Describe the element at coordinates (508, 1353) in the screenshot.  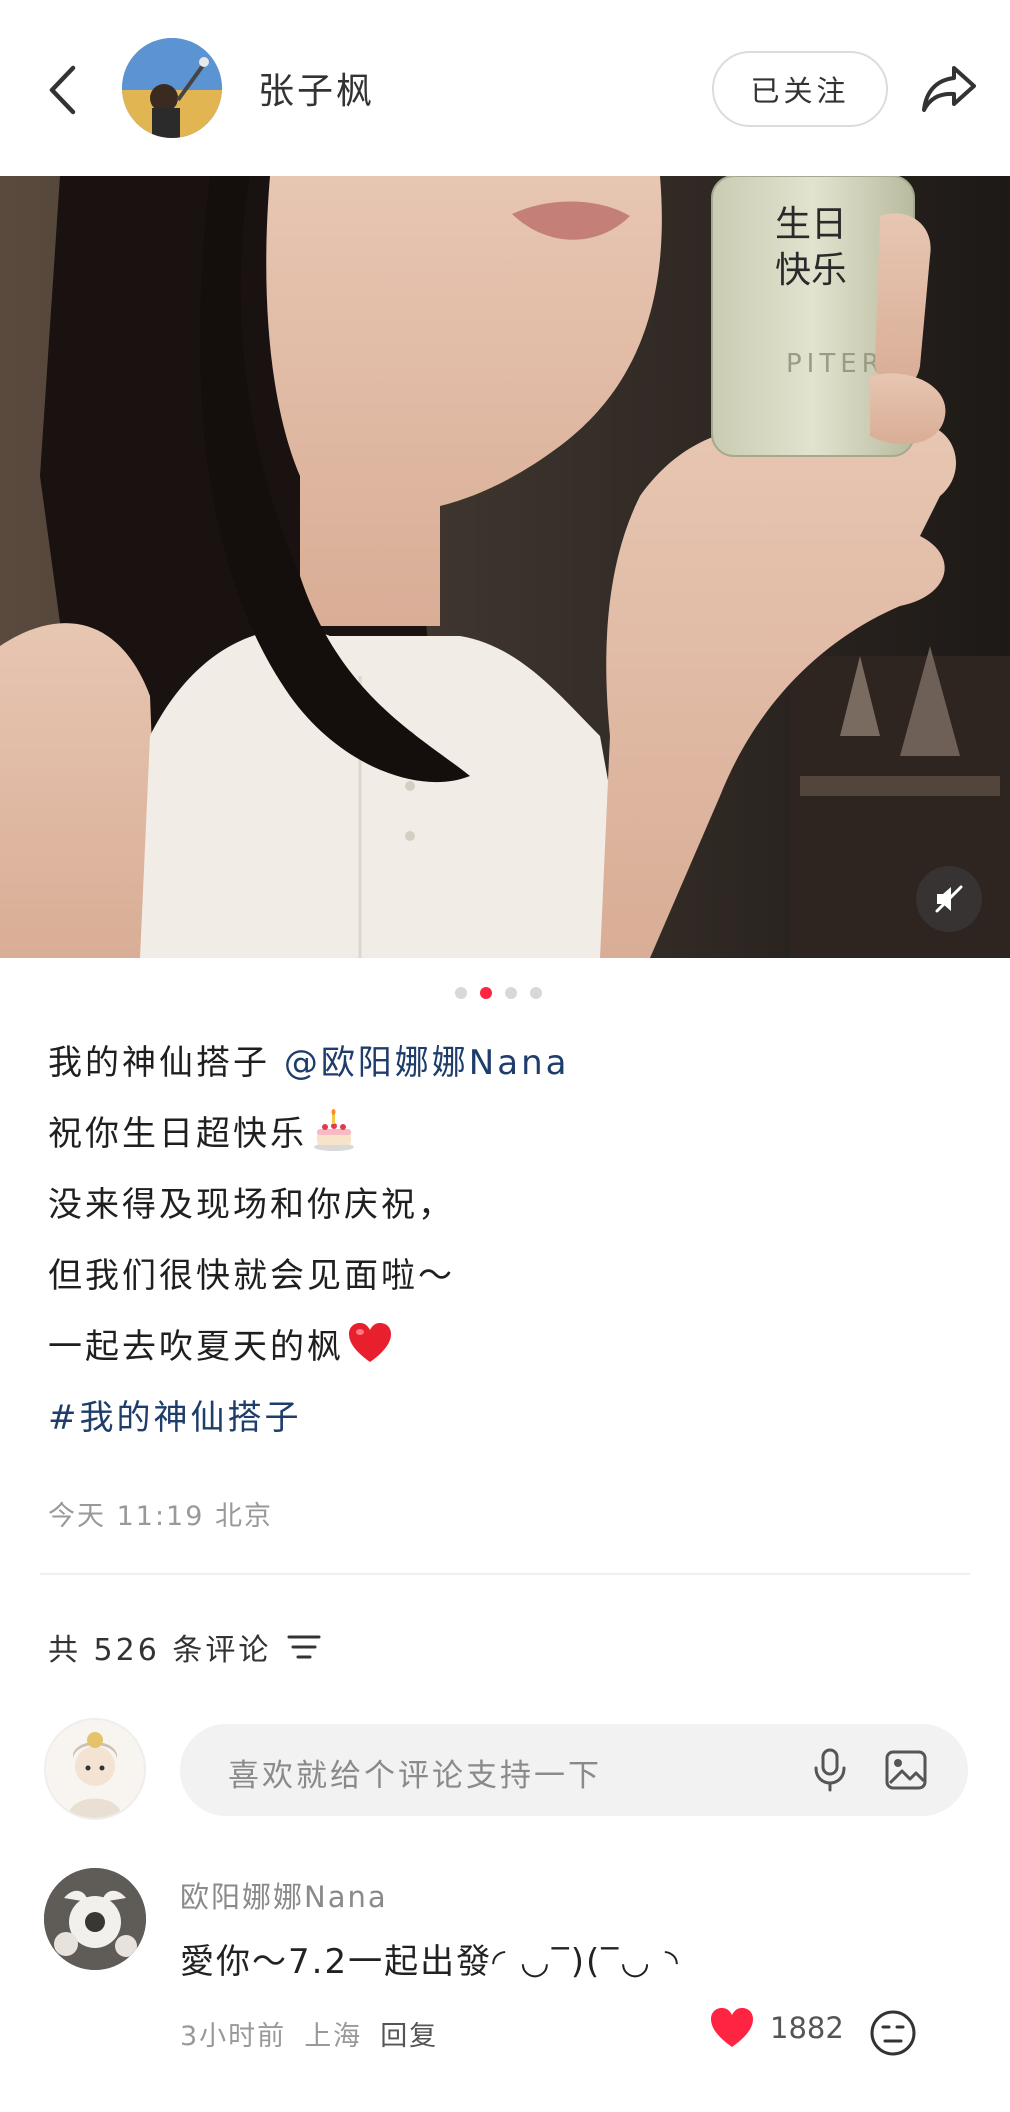
I see `caption-line-5: 一起去吹夏天的枫` at that location.